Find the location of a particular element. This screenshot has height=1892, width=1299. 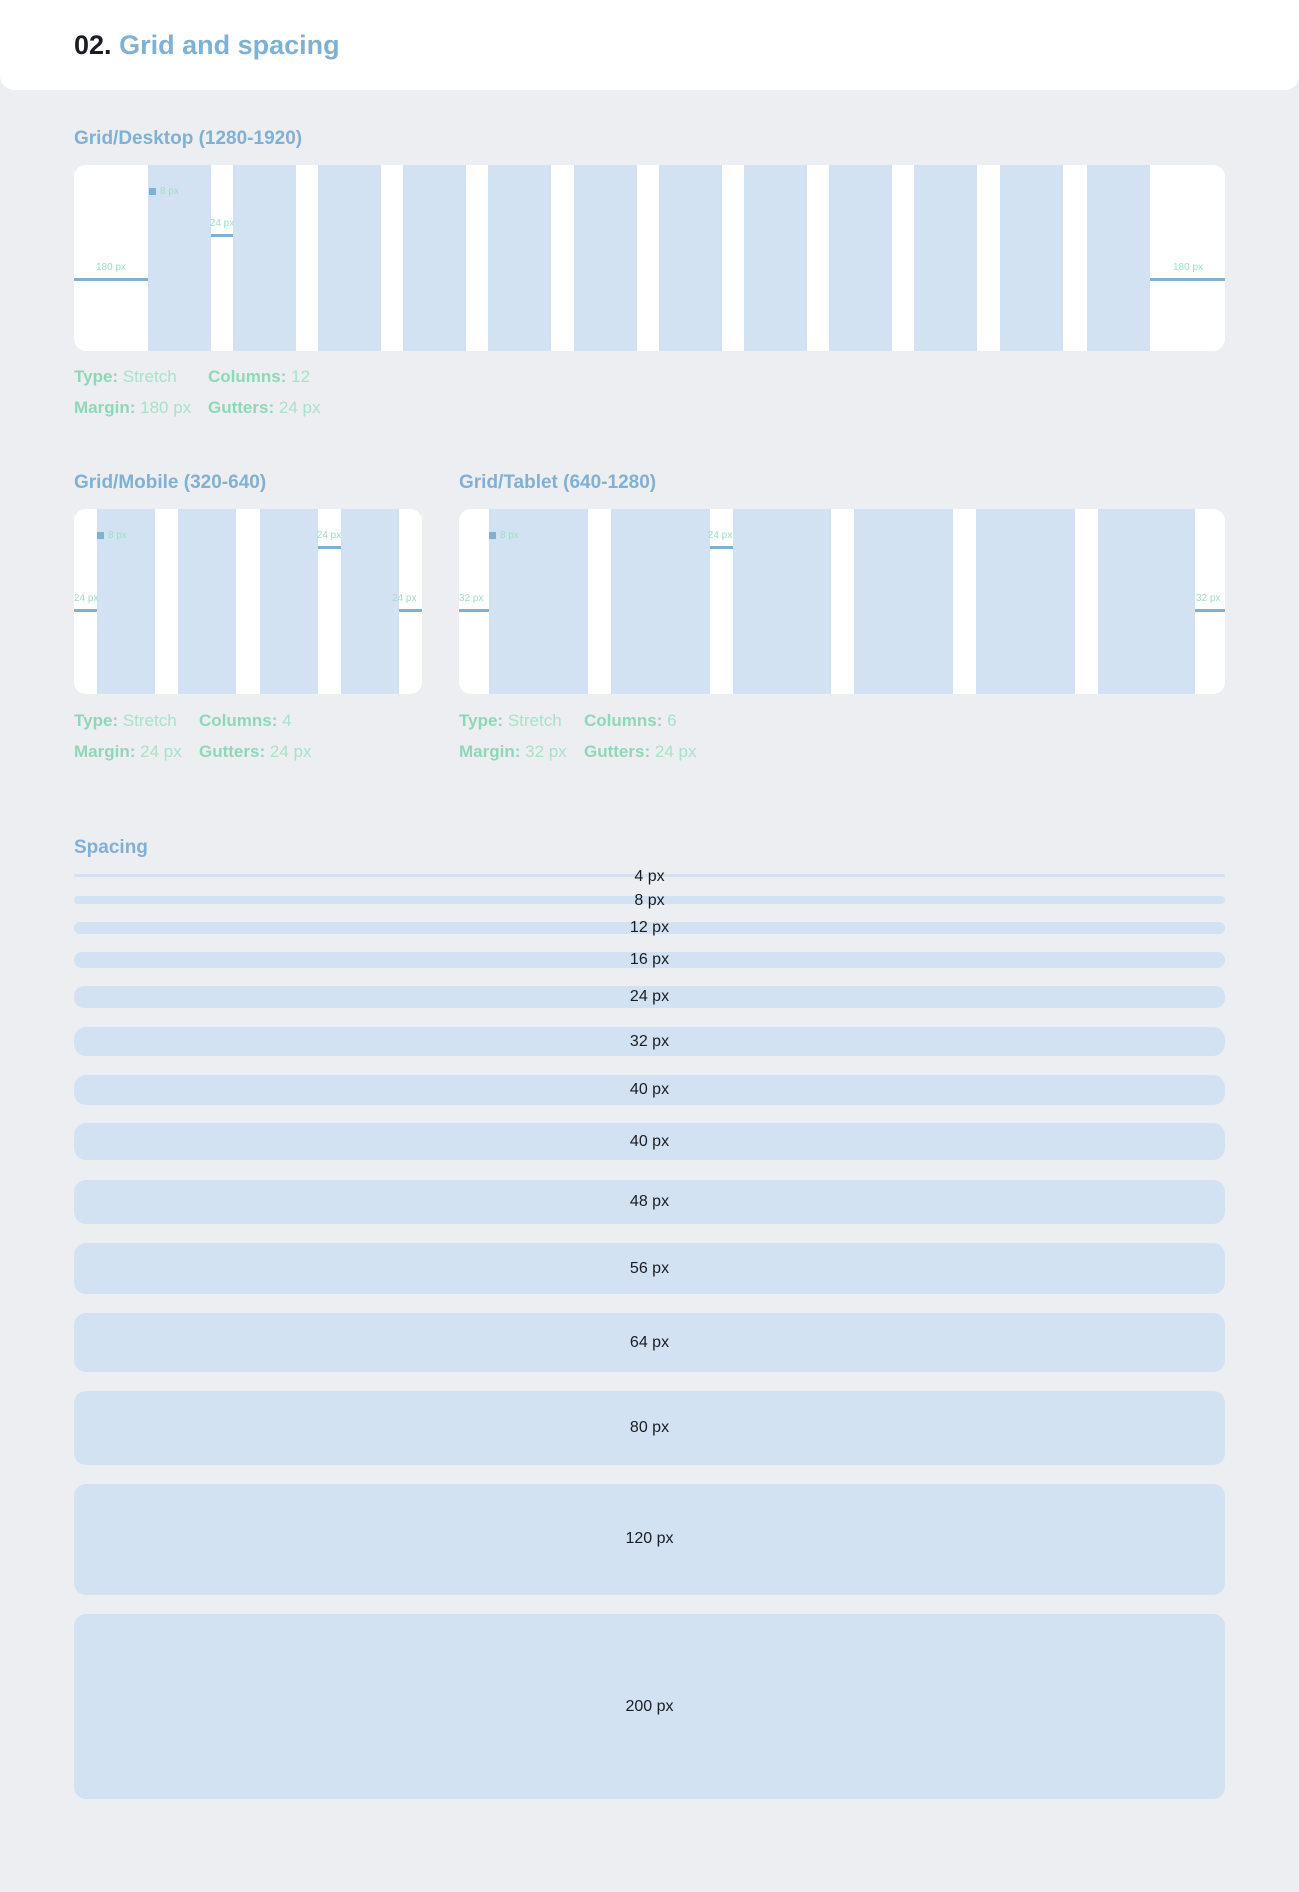

section-title: Grid and spacing is located at coordinates (229, 45).